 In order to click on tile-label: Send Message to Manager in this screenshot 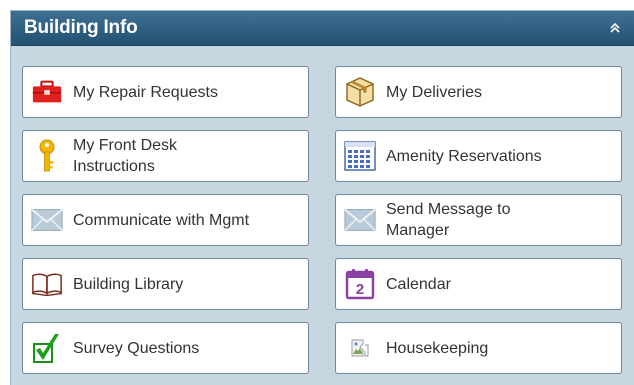, I will do `click(448, 220)`.